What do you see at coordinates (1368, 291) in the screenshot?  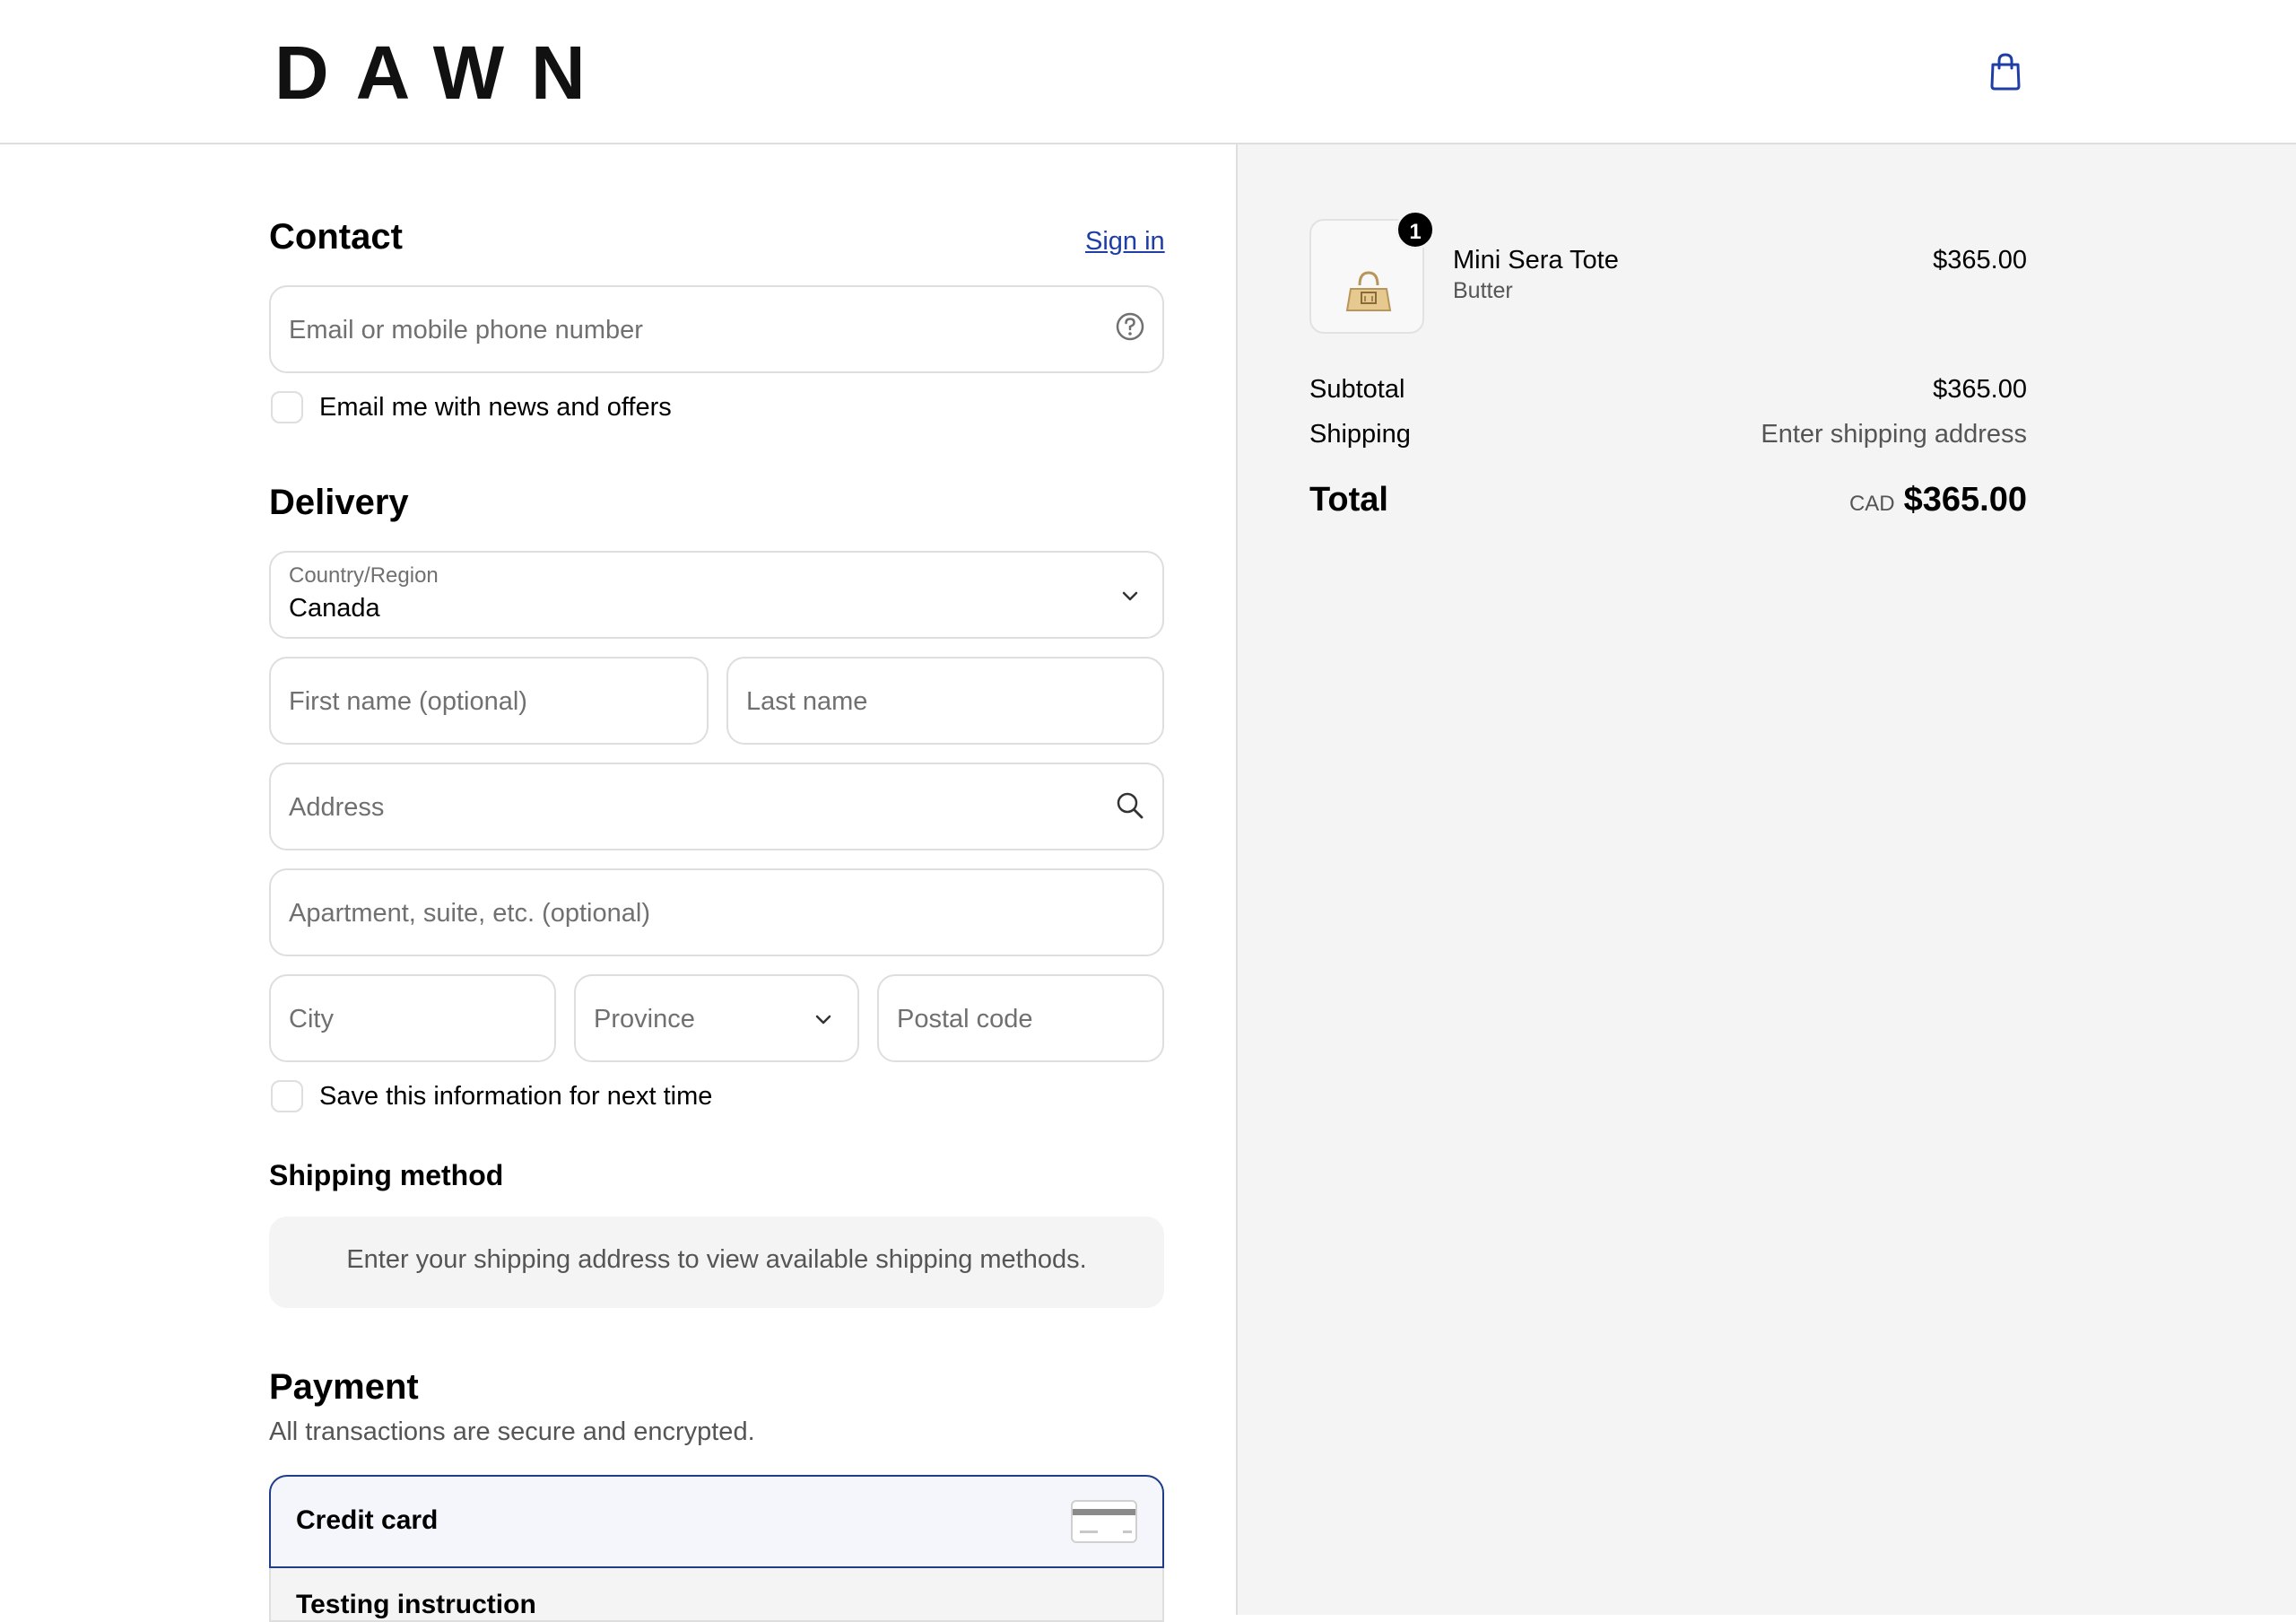 I see `tote-bag-image` at bounding box center [1368, 291].